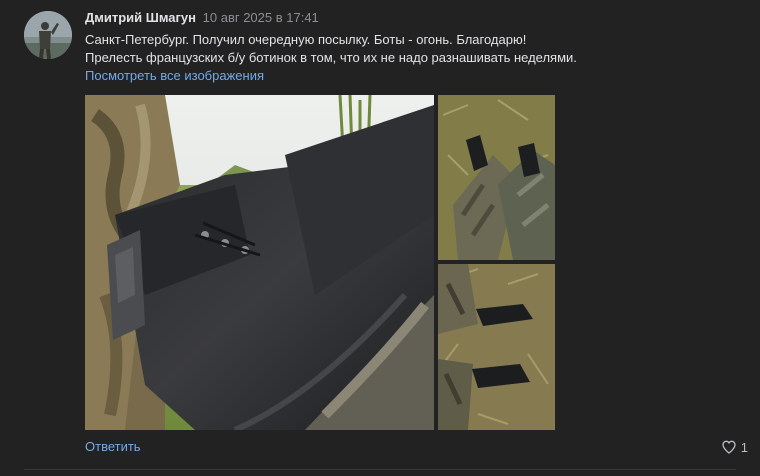 The height and width of the screenshot is (476, 760). What do you see at coordinates (202, 18) in the screenshot?
I see `comment-header: Дмитрий Шмагун 10 авг 2025 в 17:41` at bounding box center [202, 18].